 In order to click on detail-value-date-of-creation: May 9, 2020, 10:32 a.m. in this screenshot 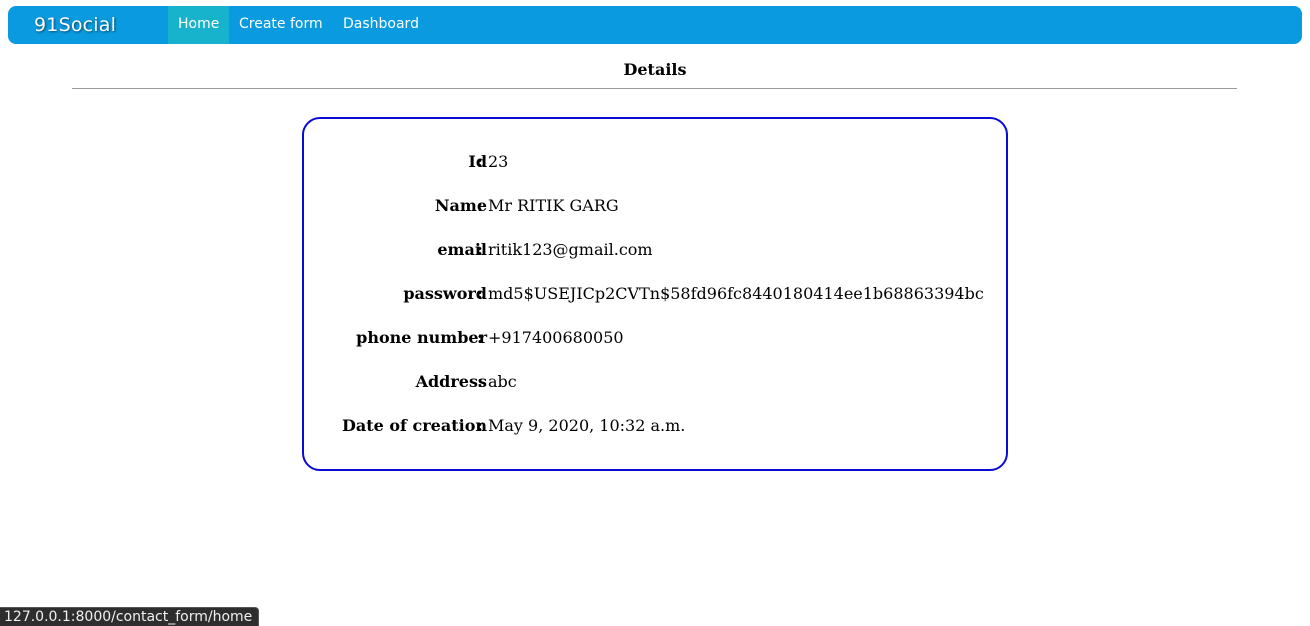, I will do `click(587, 425)`.